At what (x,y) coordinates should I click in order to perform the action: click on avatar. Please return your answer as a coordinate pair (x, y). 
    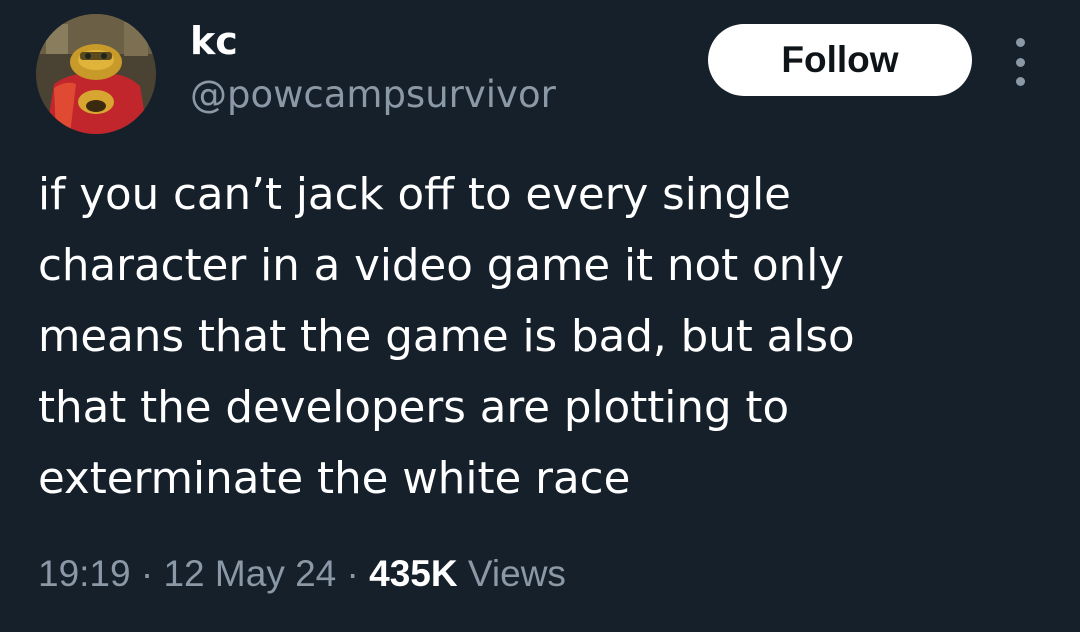
    Looking at the image, I should click on (96, 74).